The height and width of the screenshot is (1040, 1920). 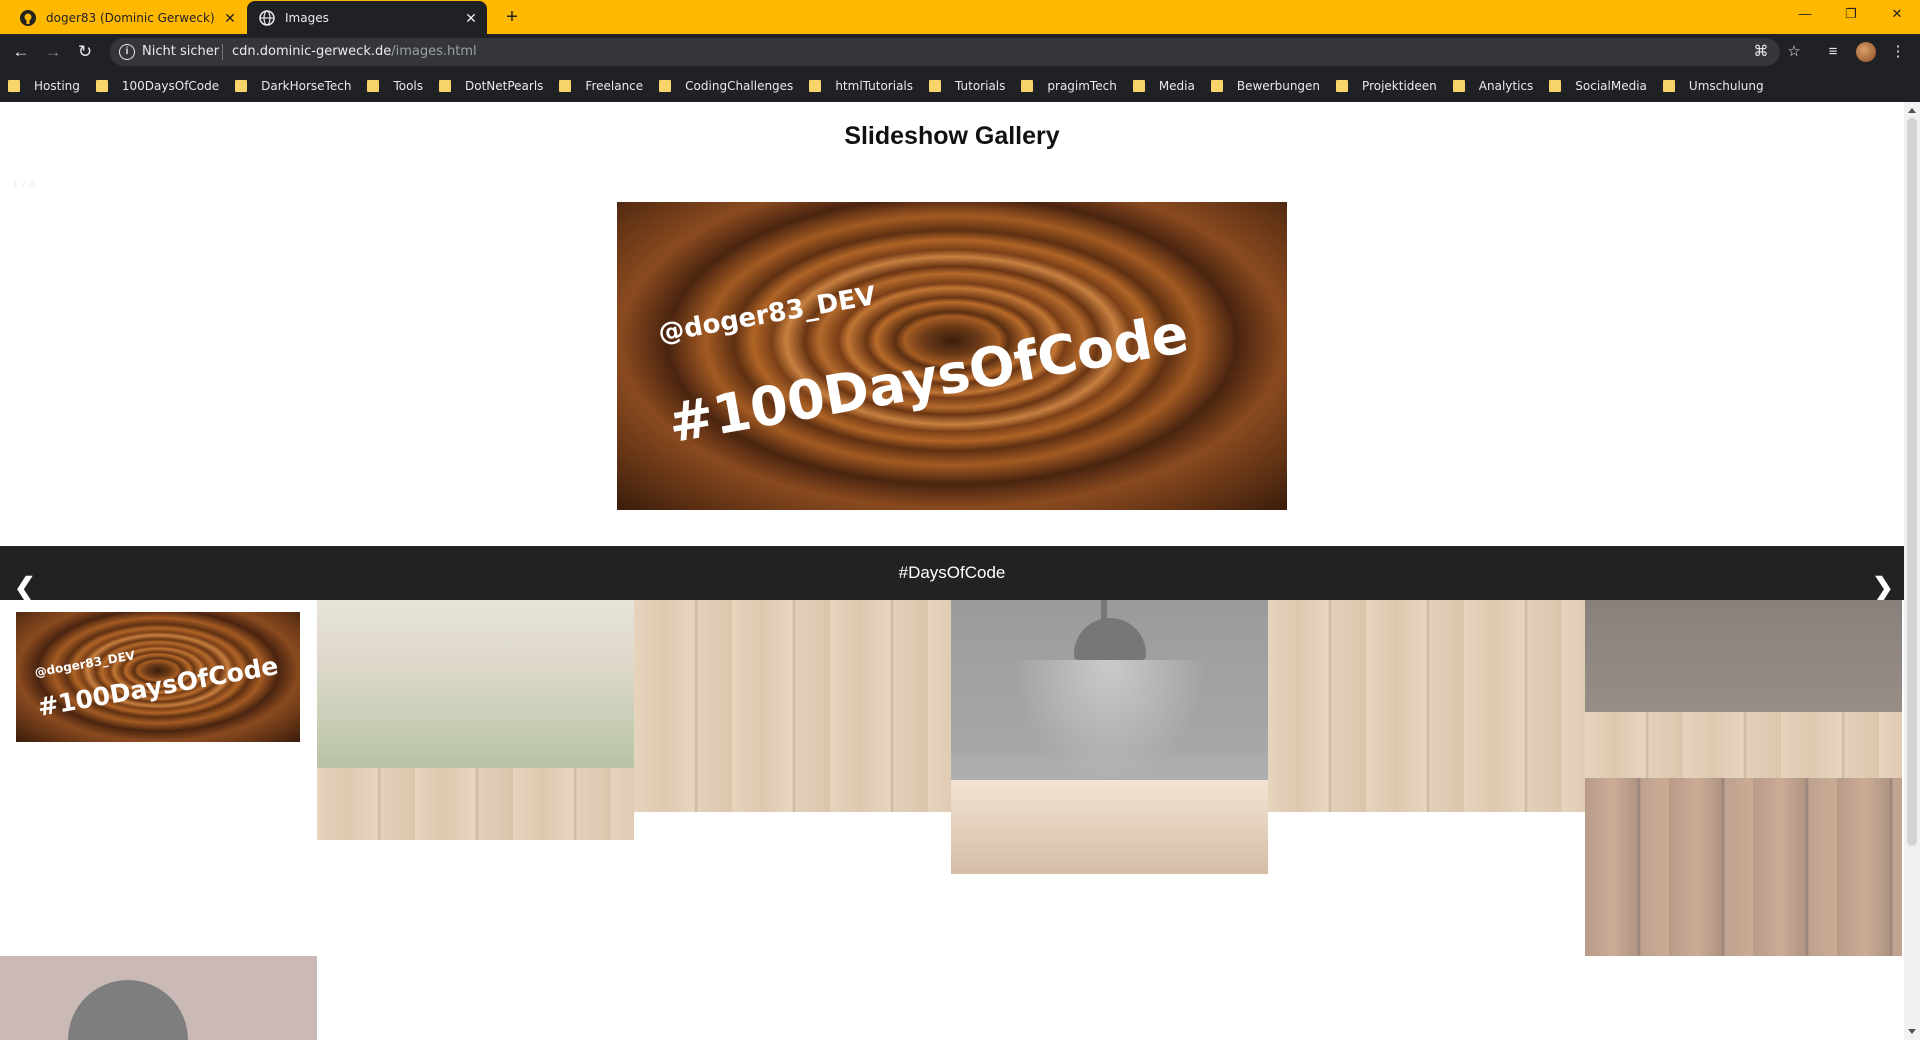 What do you see at coordinates (1082, 86) in the screenshot?
I see `bookmark-label: pragimTech` at bounding box center [1082, 86].